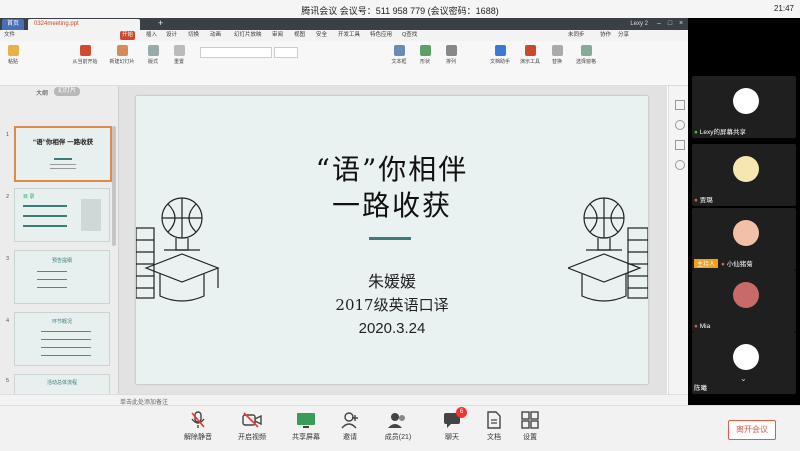  I want to click on right-tool-rail, so click(678, 240).